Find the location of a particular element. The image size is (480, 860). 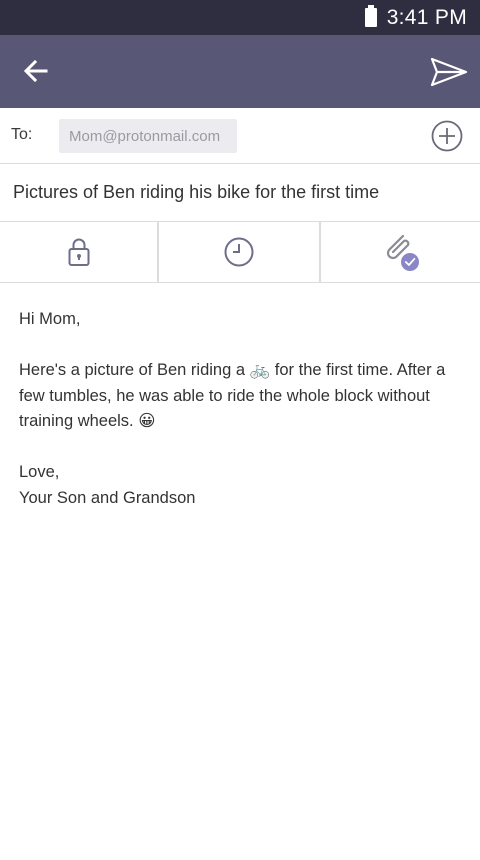

to-row: To: Mom@protonmail.com is located at coordinates (240, 136).